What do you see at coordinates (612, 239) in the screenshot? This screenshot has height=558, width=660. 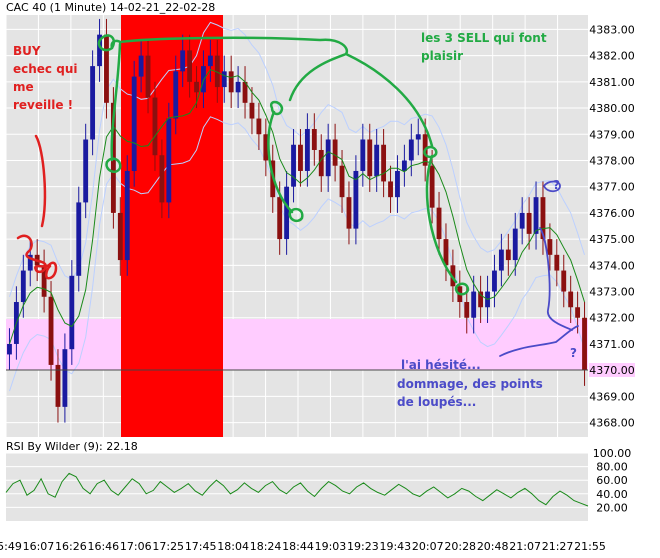 I see `price-tick-label: 4375.00` at bounding box center [612, 239].